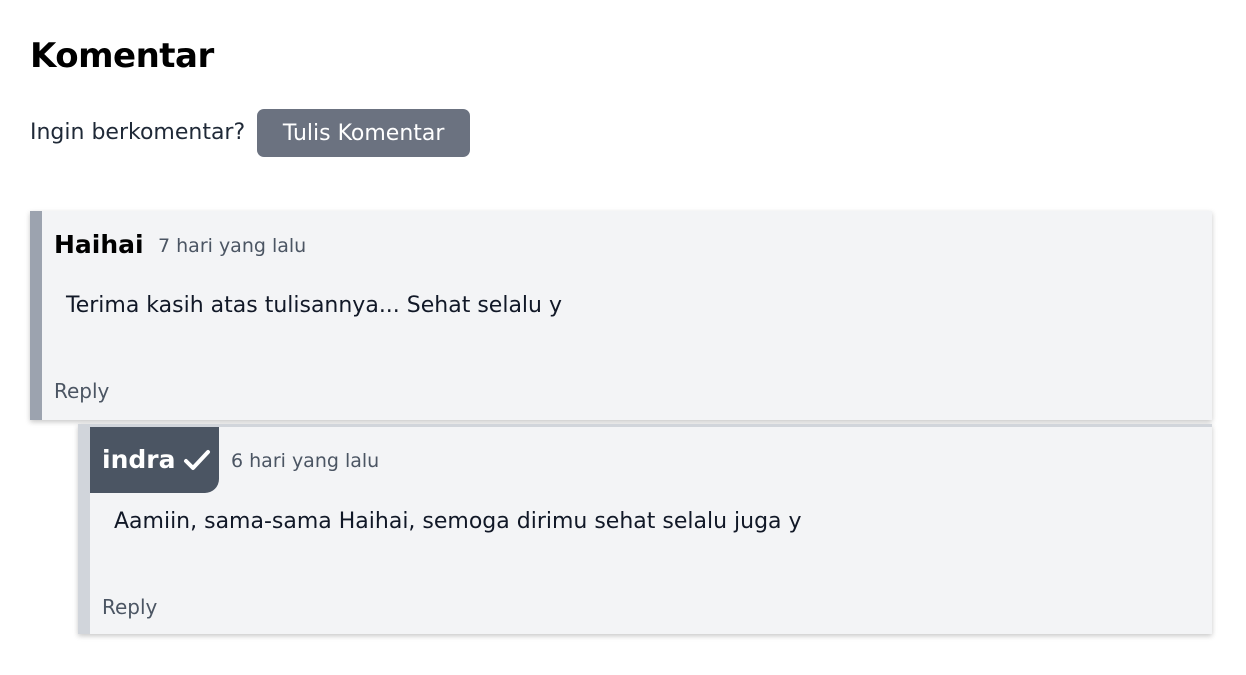 The height and width of the screenshot is (675, 1246). What do you see at coordinates (138, 132) in the screenshot?
I see `comment-prompt: Ingin berkomentar?` at bounding box center [138, 132].